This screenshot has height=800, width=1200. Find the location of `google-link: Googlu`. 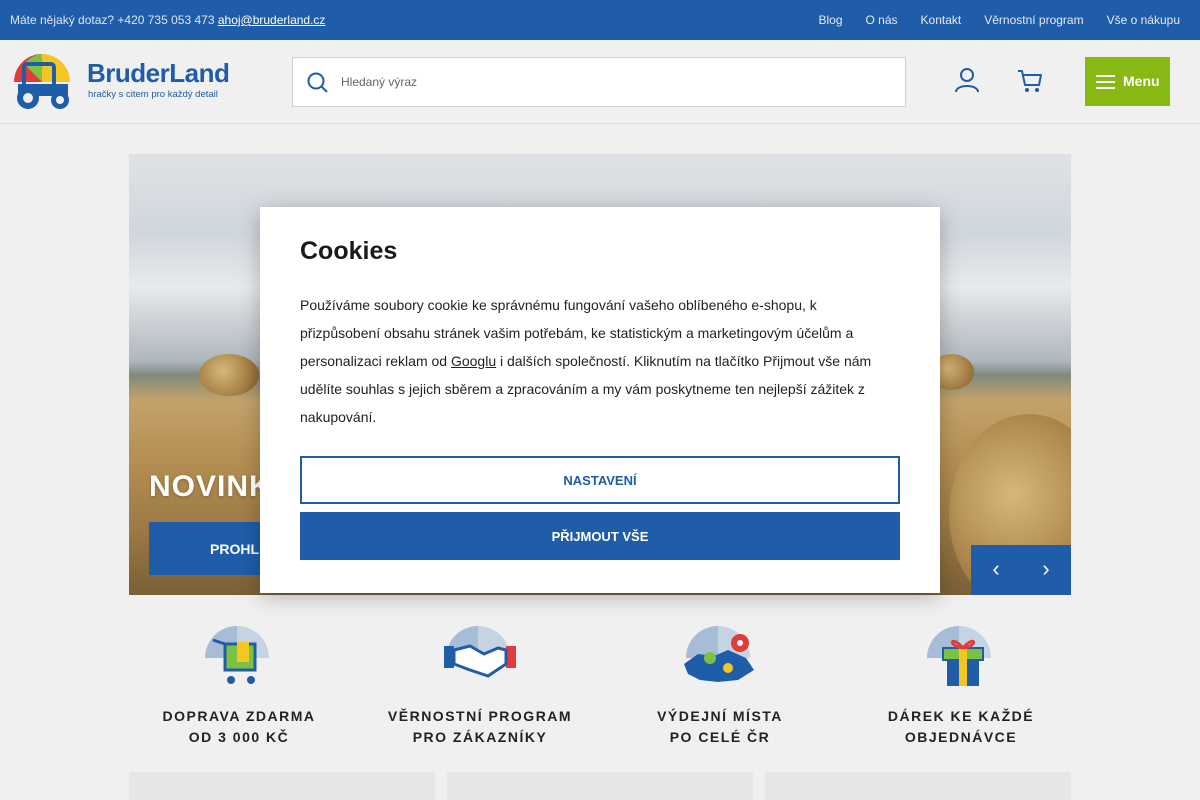

google-link: Googlu is located at coordinates (473, 361).